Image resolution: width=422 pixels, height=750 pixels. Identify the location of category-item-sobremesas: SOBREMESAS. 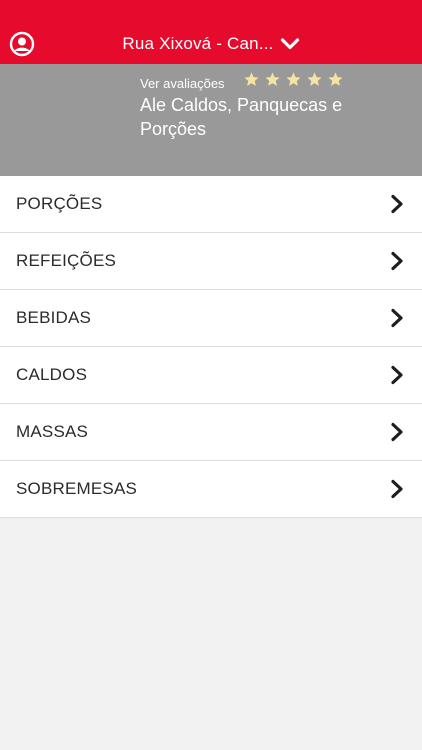
(211, 489).